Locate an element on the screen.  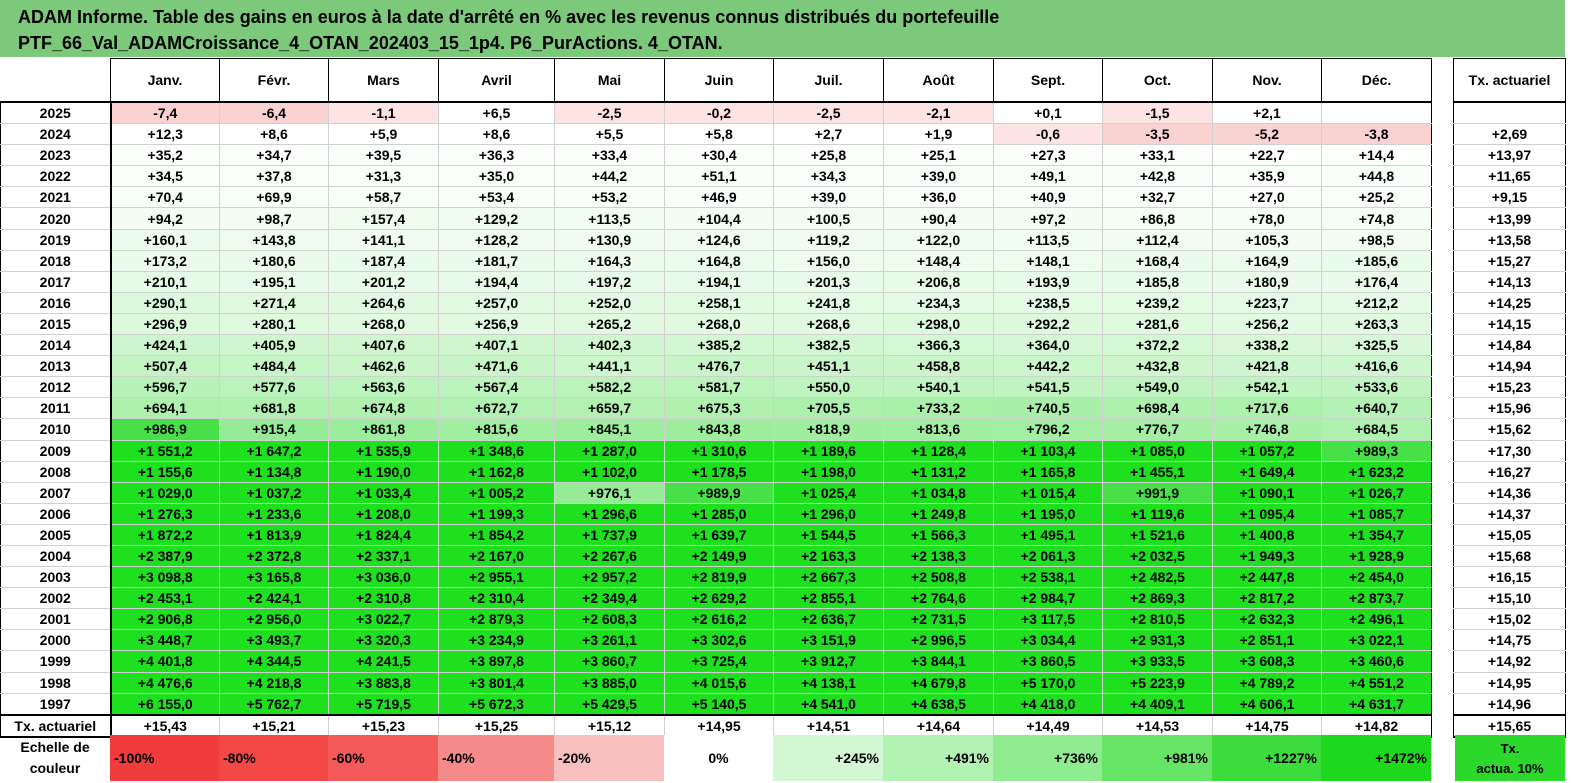
gain-cell: +2 636,7 is located at coordinates (828, 619).